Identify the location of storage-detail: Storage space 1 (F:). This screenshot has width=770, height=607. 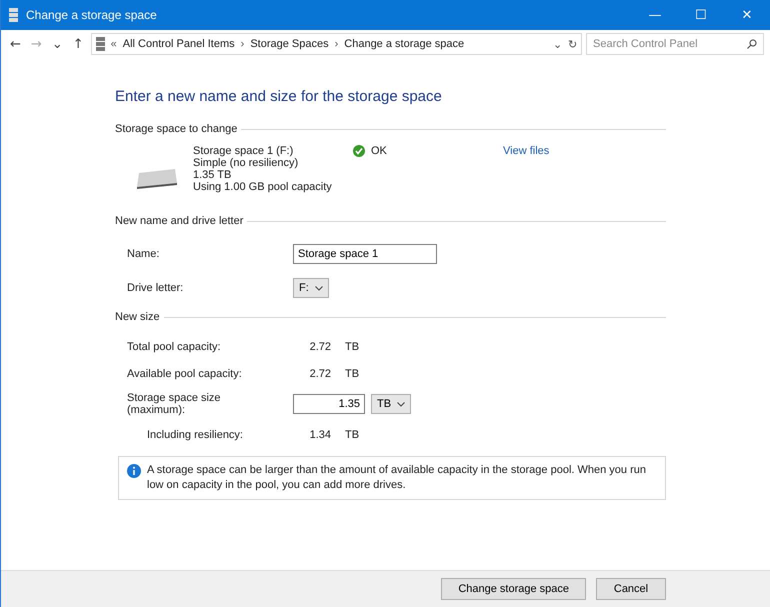
(243, 151).